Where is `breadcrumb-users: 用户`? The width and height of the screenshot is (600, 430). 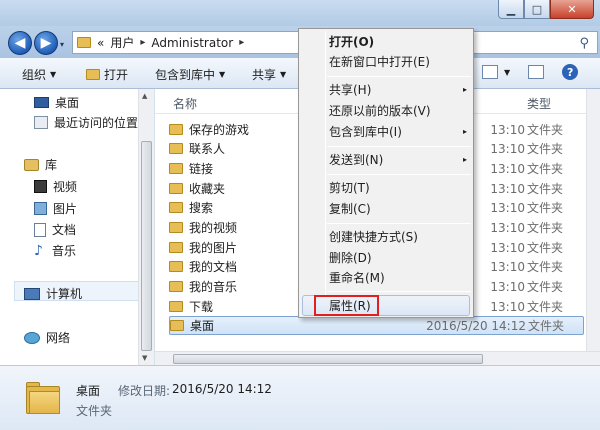 breadcrumb-users: 用户 is located at coordinates (122, 42).